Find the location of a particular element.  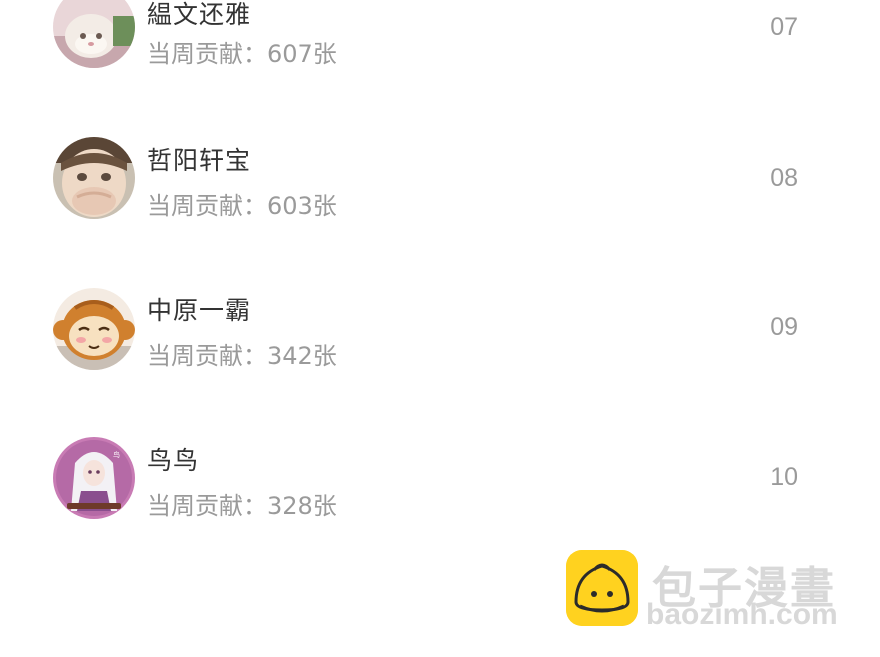

rank-number: 08 is located at coordinates (784, 178).